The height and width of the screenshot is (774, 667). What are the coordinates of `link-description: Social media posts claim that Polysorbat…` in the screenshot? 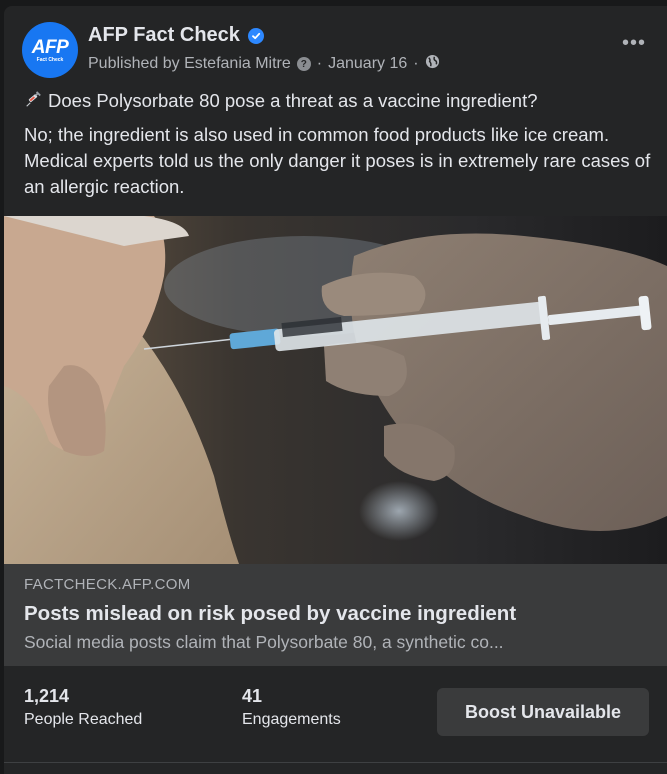 It's located at (264, 642).